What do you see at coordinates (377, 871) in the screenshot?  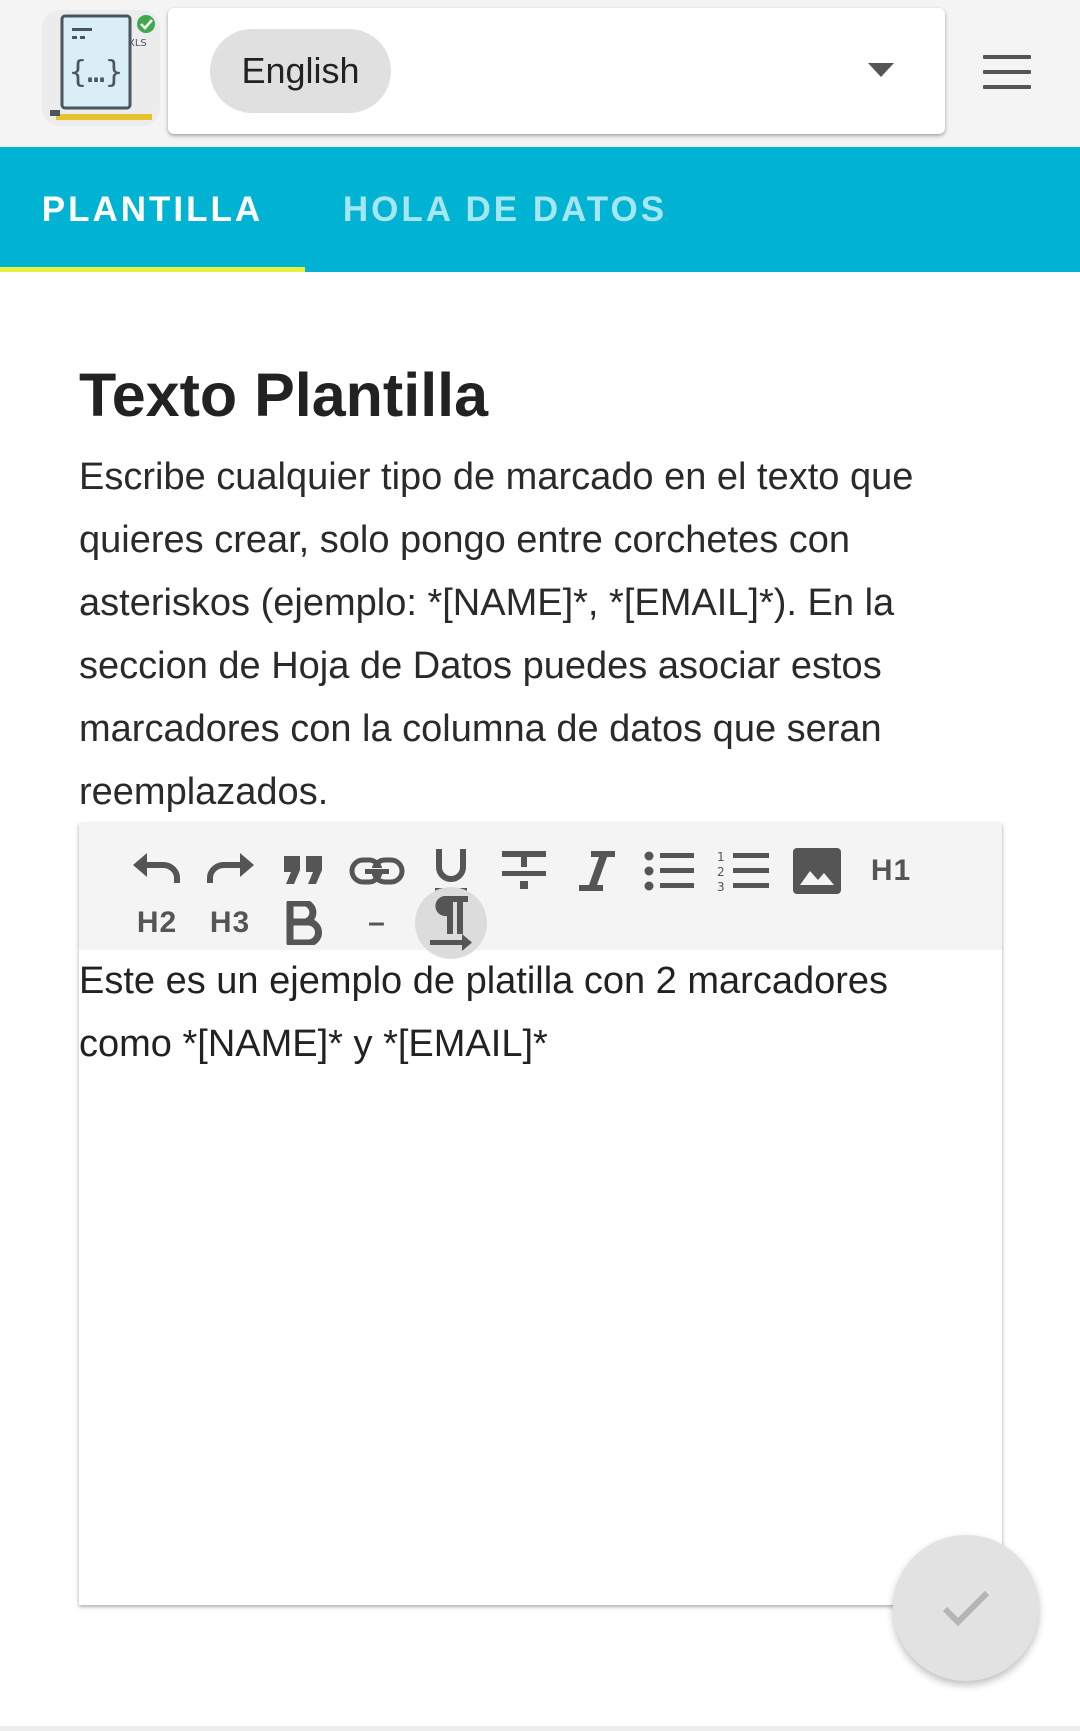 I see `link-icon` at bounding box center [377, 871].